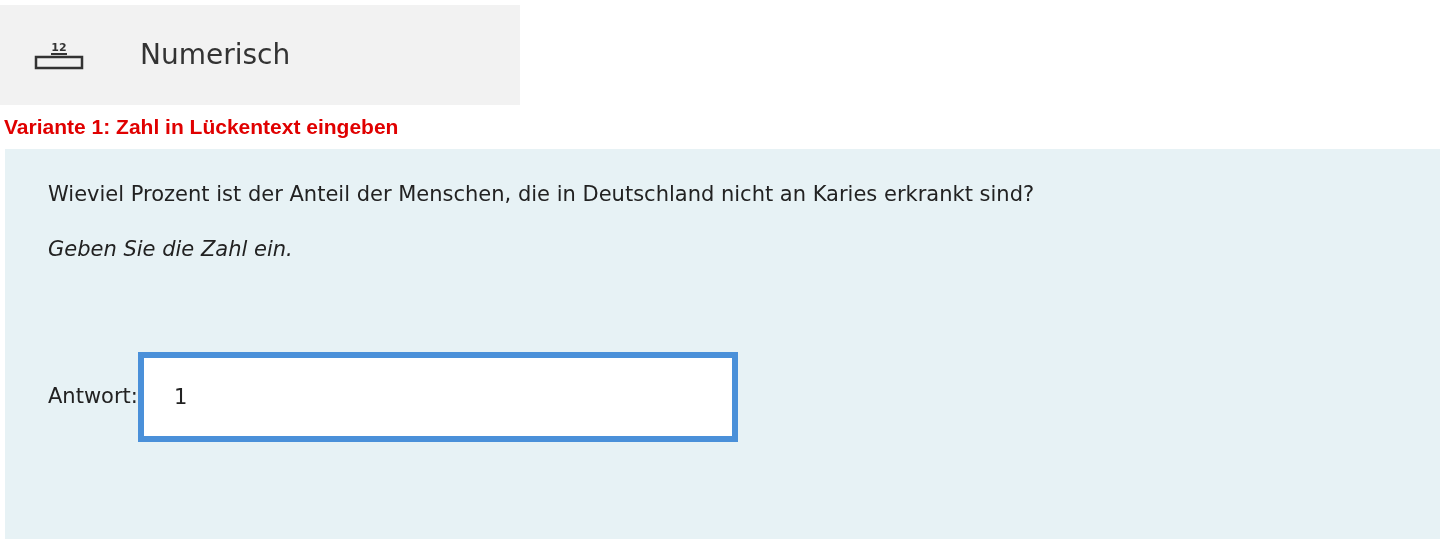 Image resolution: width=1440 pixels, height=539 pixels. Describe the element at coordinates (542, 194) in the screenshot. I see `question-text: Wieviel Prozent ist der Anteil der Menschen, die in Deutschland nicht an Karies erkrankt sind?` at that location.